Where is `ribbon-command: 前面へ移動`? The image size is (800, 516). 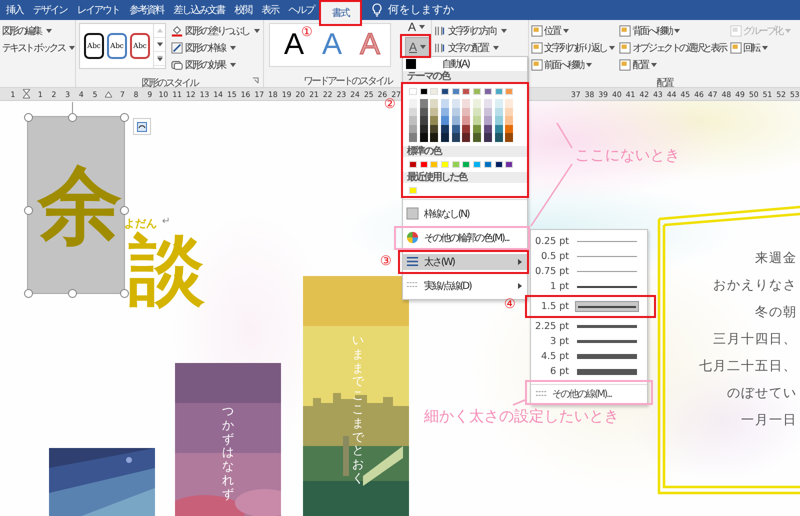
ribbon-command: 前面へ移動 is located at coordinates (573, 65).